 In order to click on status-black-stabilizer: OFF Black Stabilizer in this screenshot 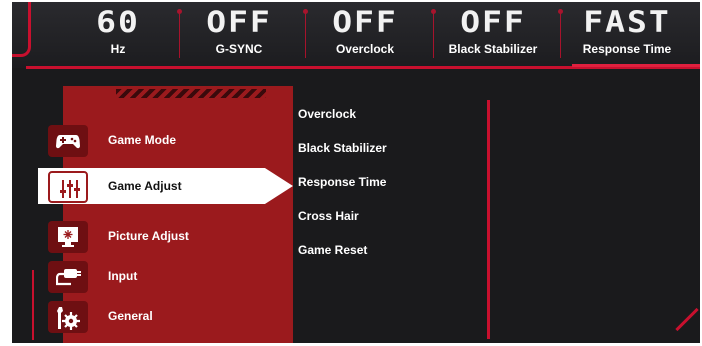, I will do `click(493, 29)`.